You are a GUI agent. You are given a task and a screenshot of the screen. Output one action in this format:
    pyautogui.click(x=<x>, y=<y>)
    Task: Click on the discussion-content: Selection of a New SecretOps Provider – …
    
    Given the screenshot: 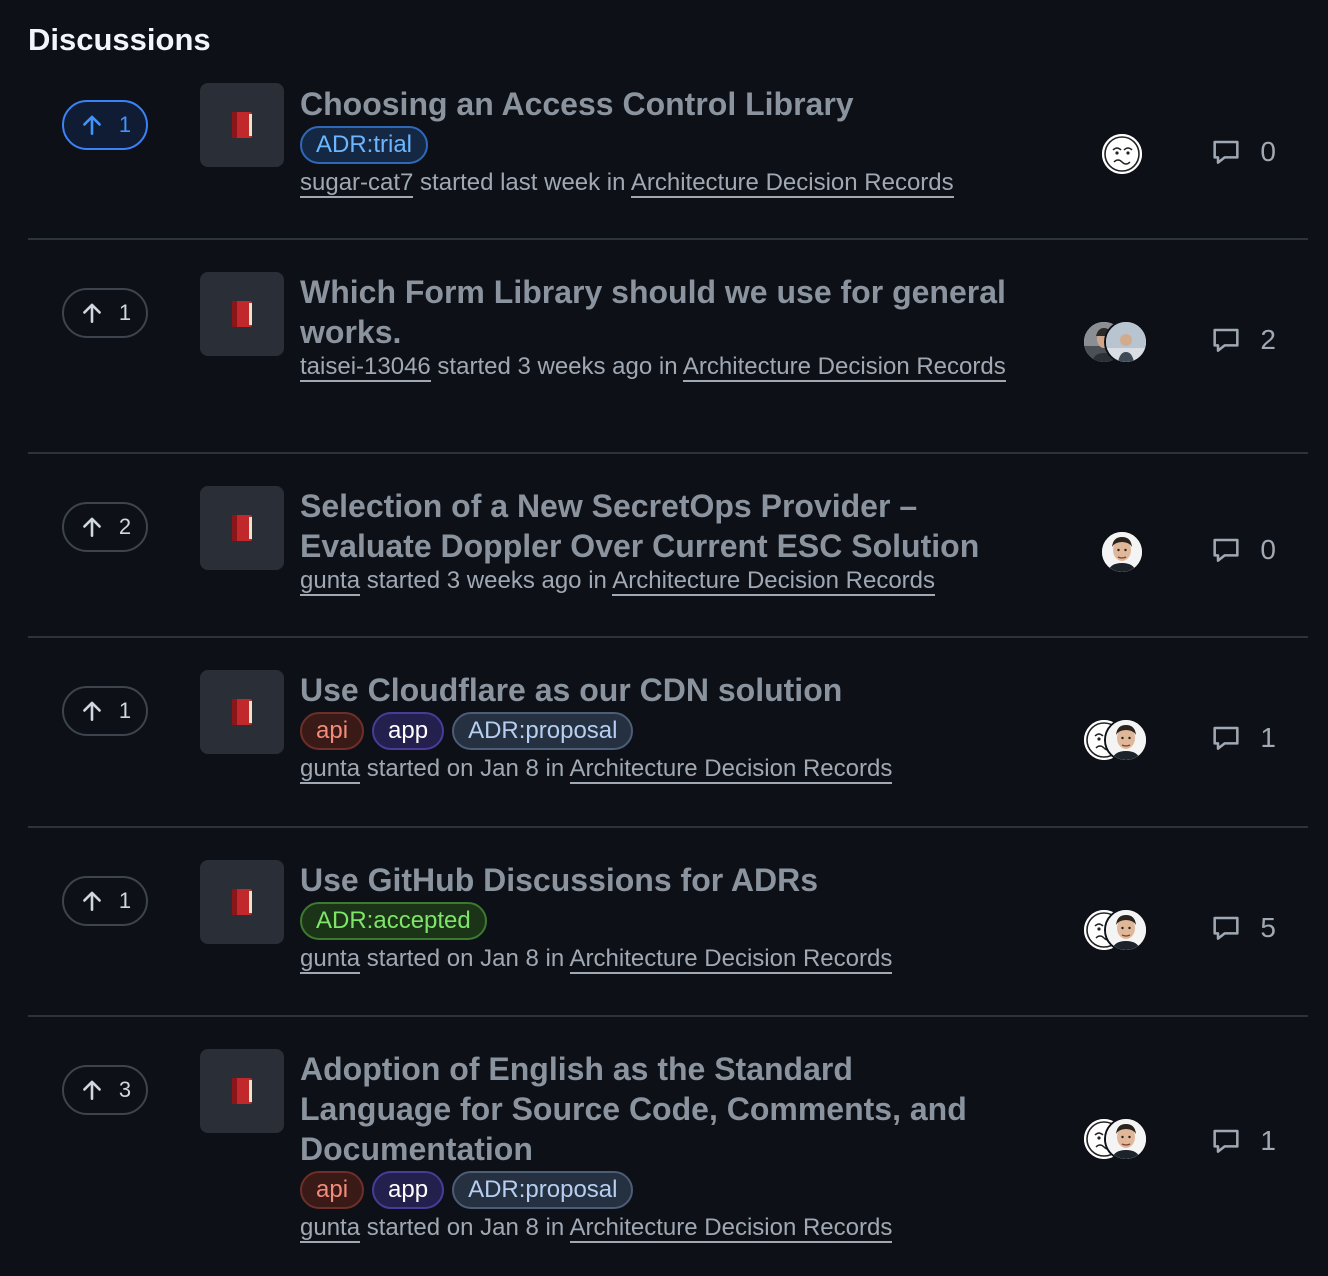 What is the action you would take?
    pyautogui.click(x=655, y=541)
    